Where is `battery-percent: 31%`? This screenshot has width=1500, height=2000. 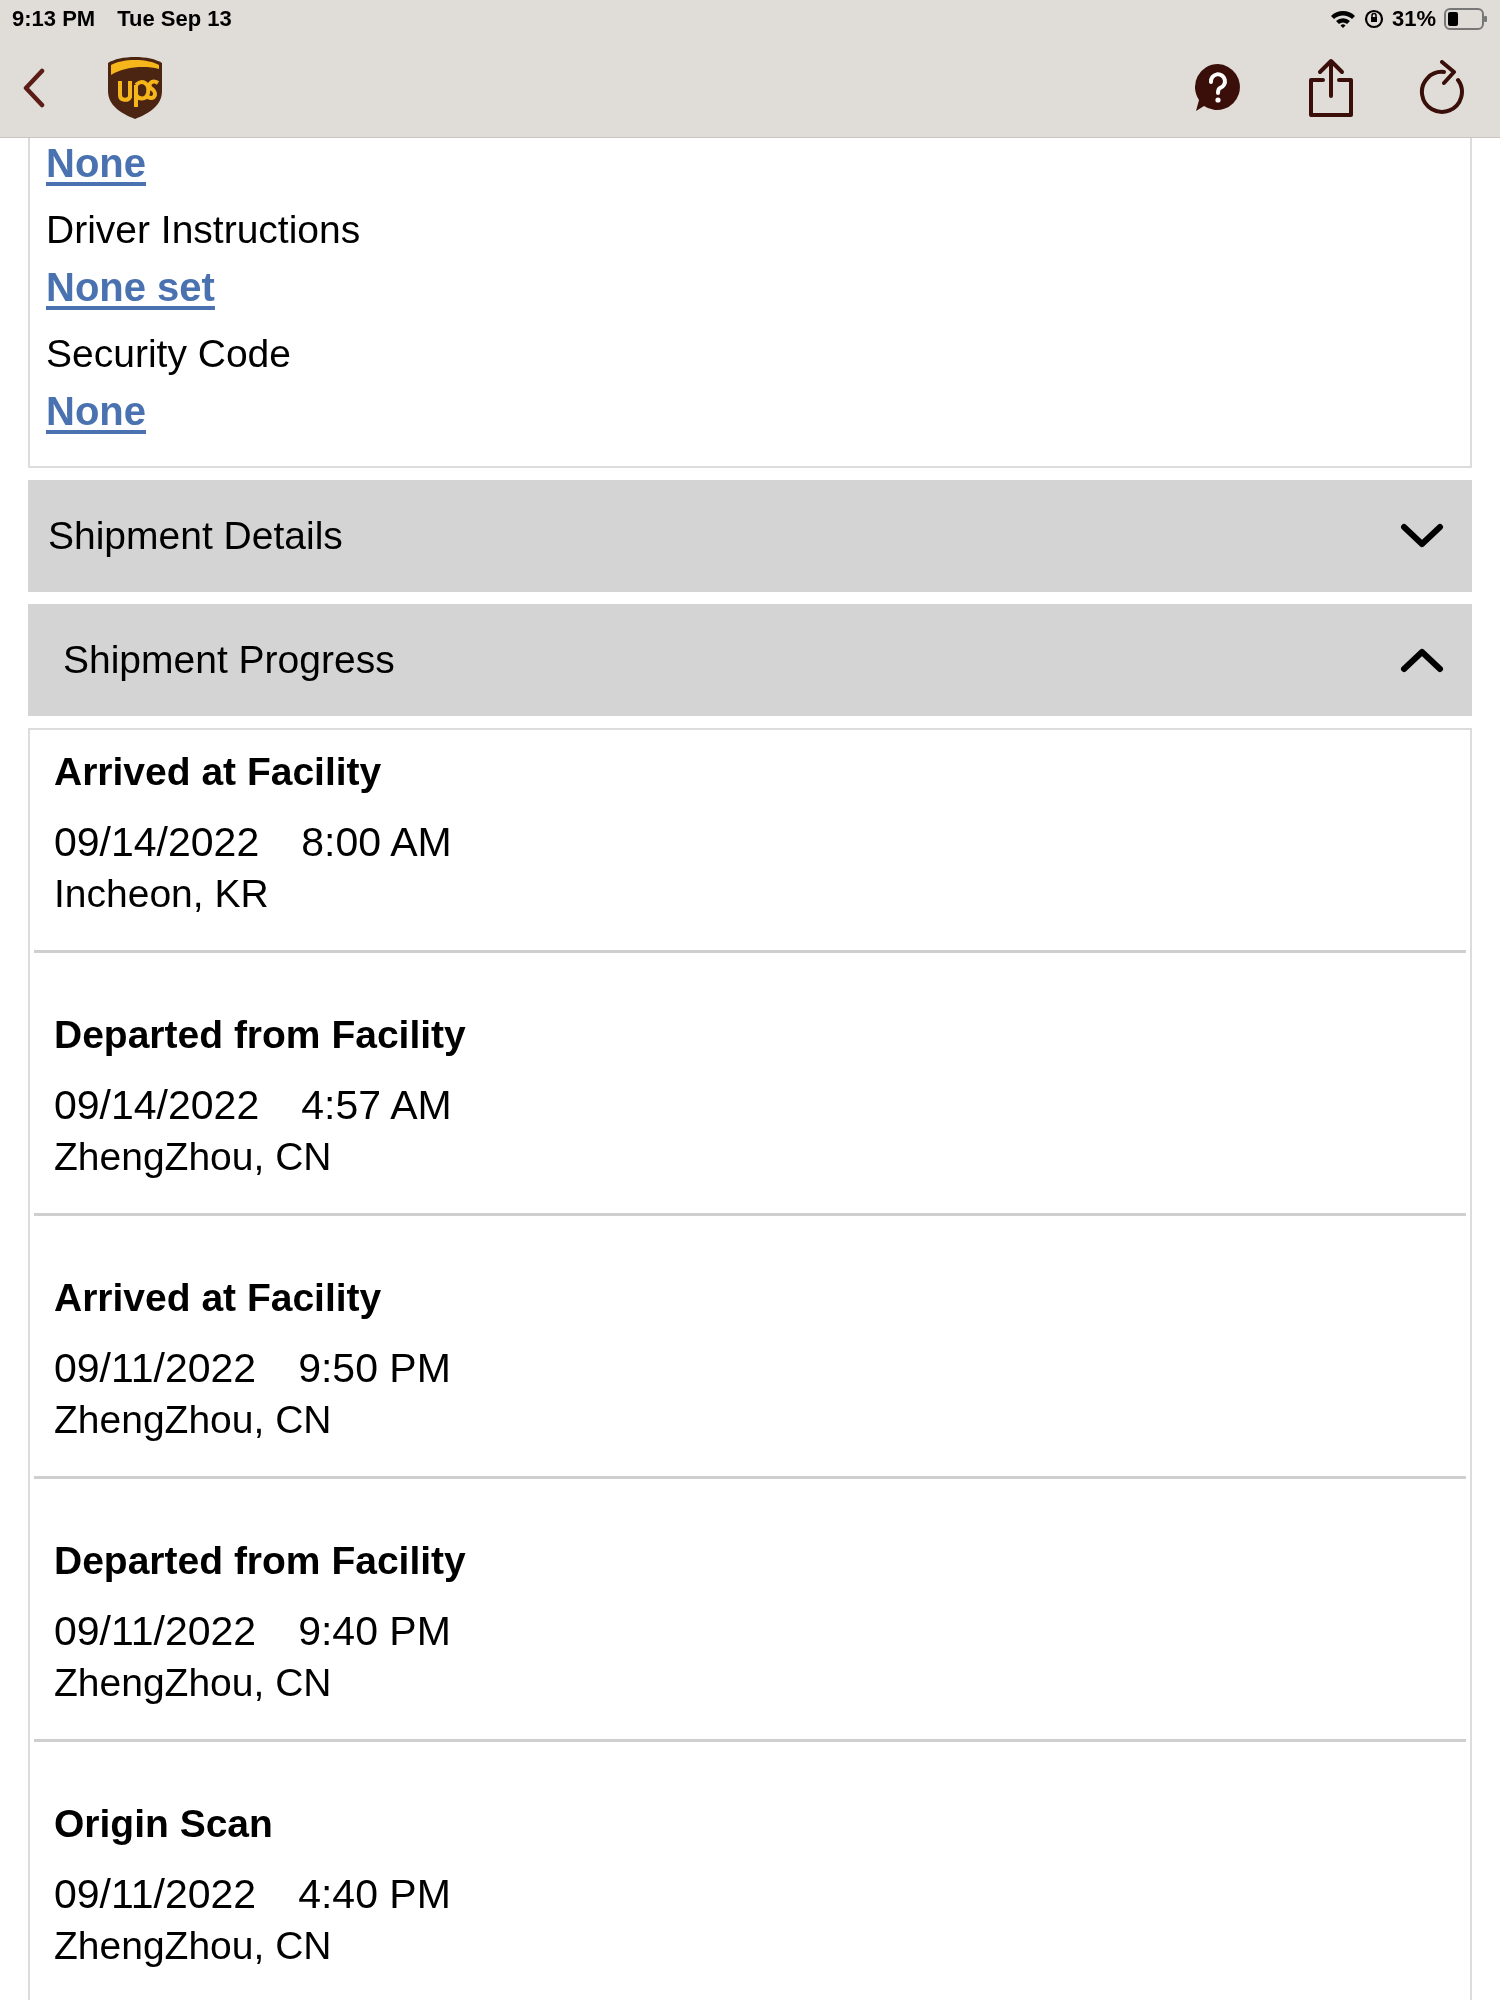 battery-percent: 31% is located at coordinates (1413, 19).